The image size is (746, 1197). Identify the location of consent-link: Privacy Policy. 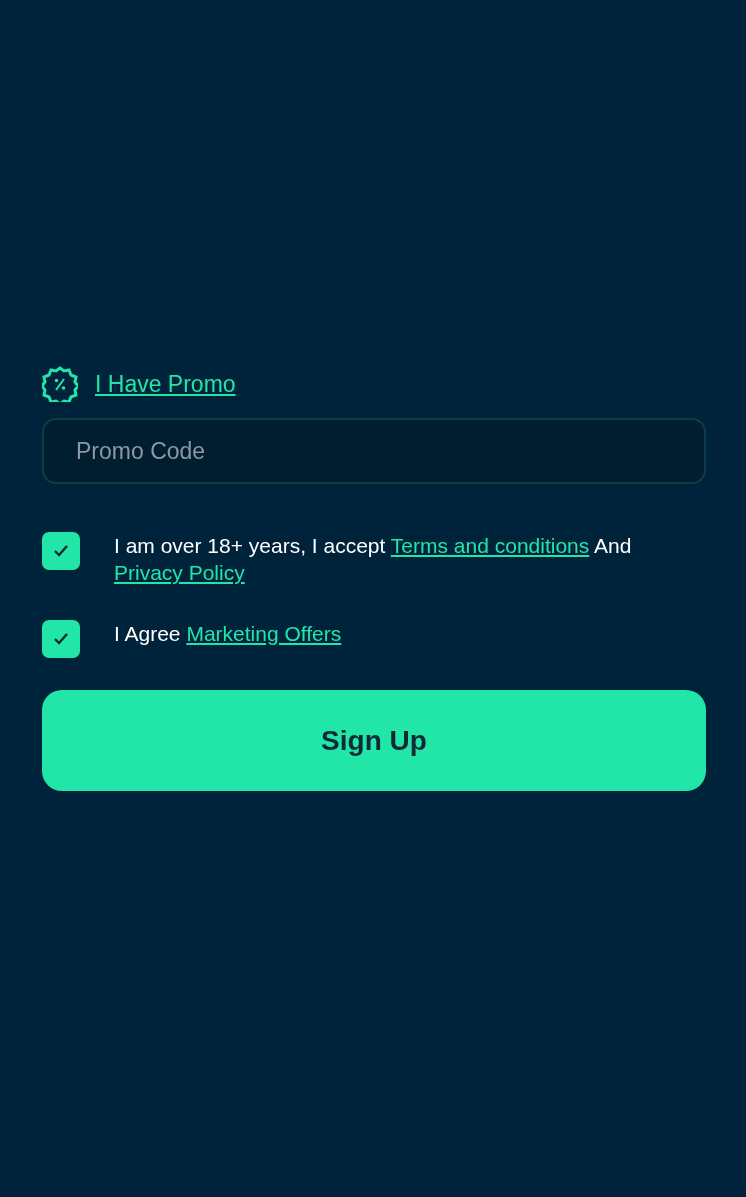
(179, 572).